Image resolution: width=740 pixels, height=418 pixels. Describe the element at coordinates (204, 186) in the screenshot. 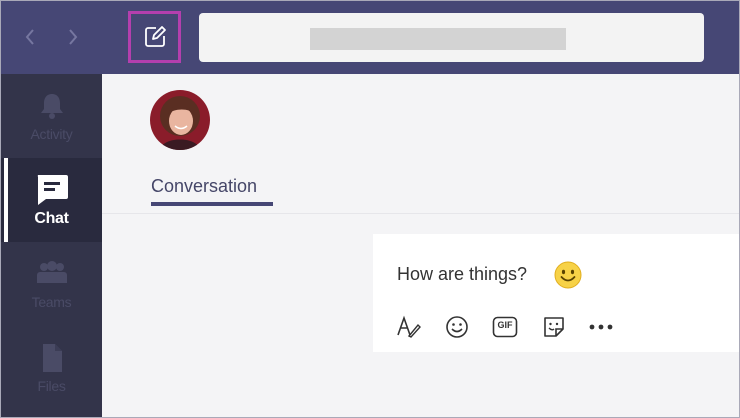

I see `tab-conversation: Conversation` at that location.